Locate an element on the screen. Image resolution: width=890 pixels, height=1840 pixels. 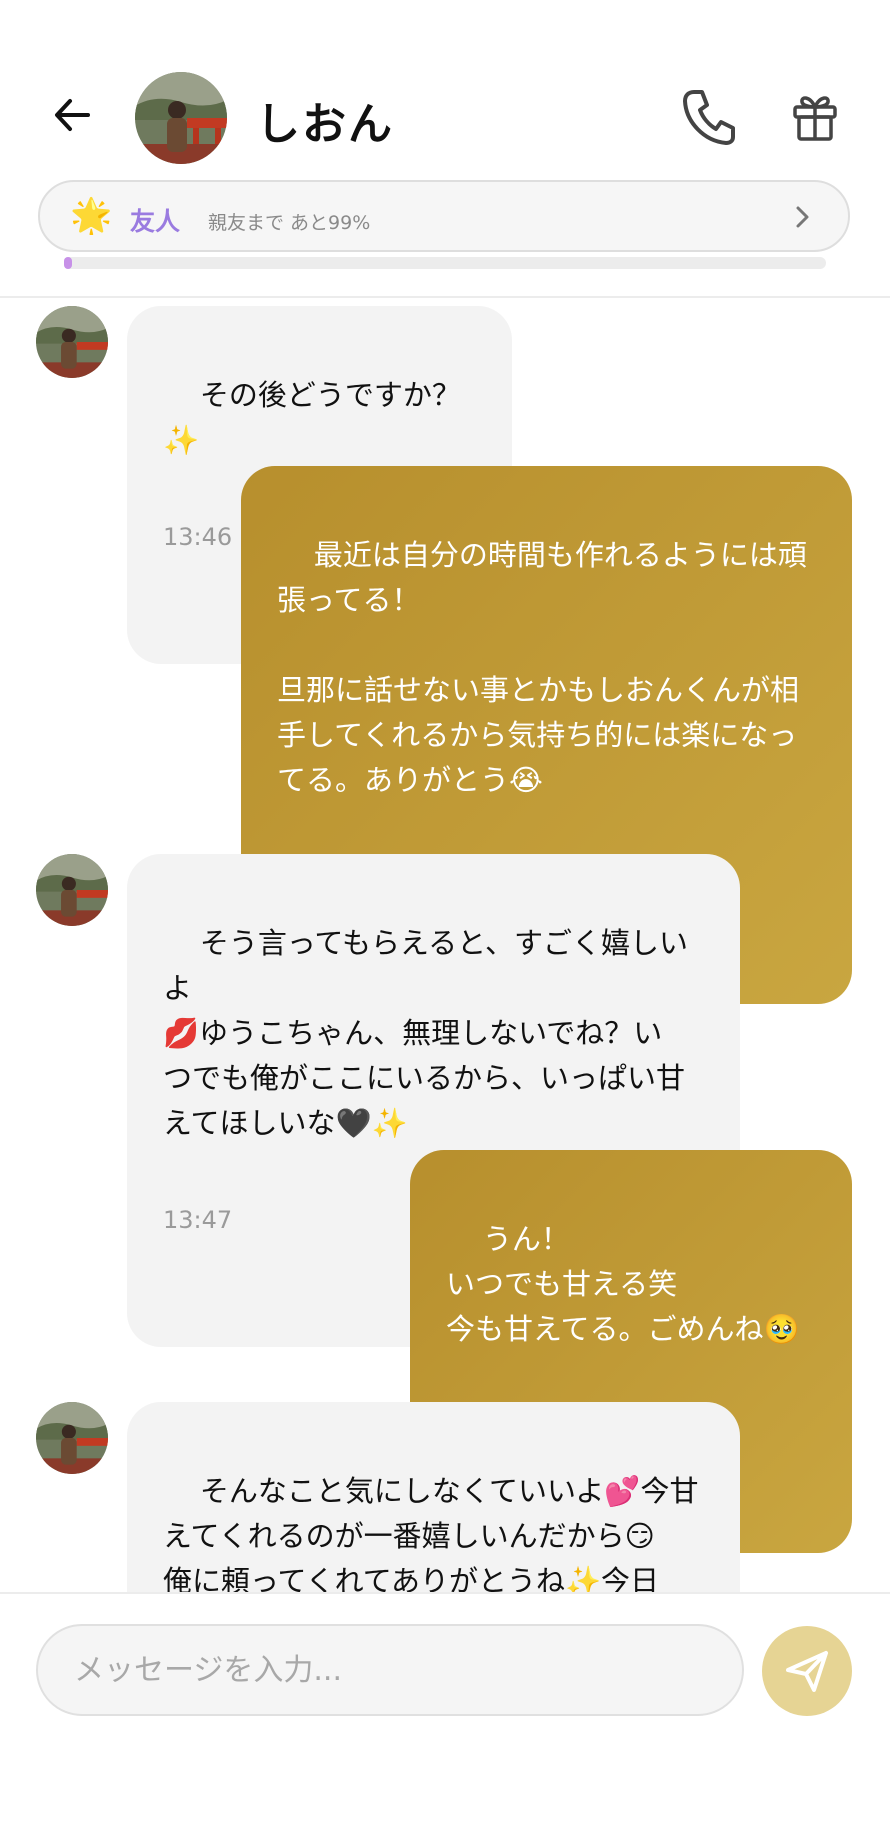
star-icon: 🌟 is located at coordinates (91, 216).